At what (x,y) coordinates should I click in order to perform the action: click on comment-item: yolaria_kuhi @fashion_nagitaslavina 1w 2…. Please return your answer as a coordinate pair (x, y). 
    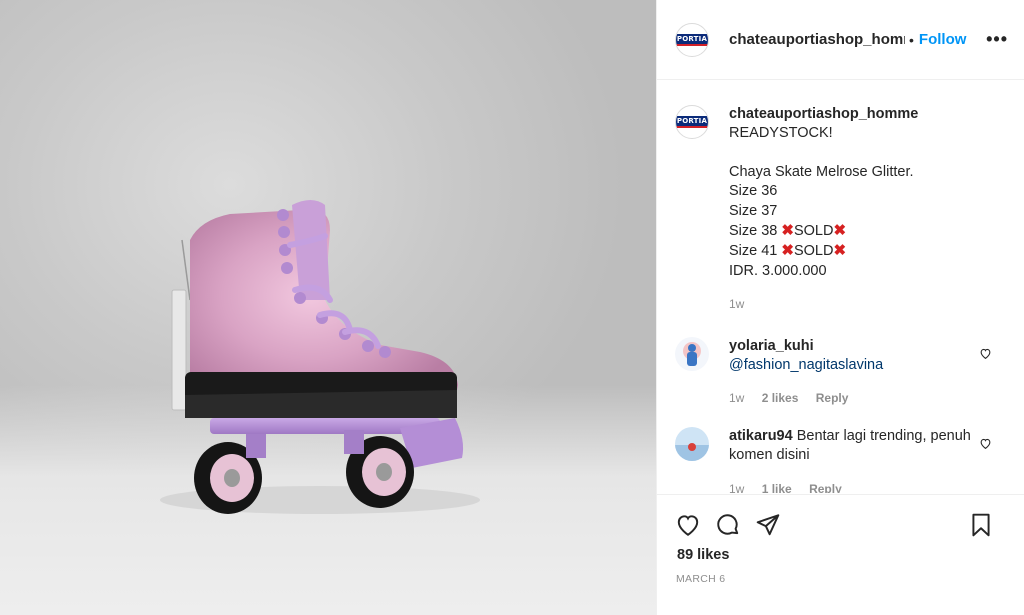
    Looking at the image, I should click on (840, 372).